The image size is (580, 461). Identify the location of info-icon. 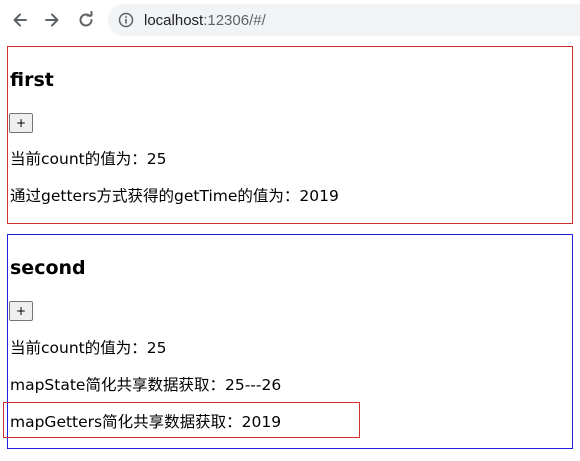
(126, 20).